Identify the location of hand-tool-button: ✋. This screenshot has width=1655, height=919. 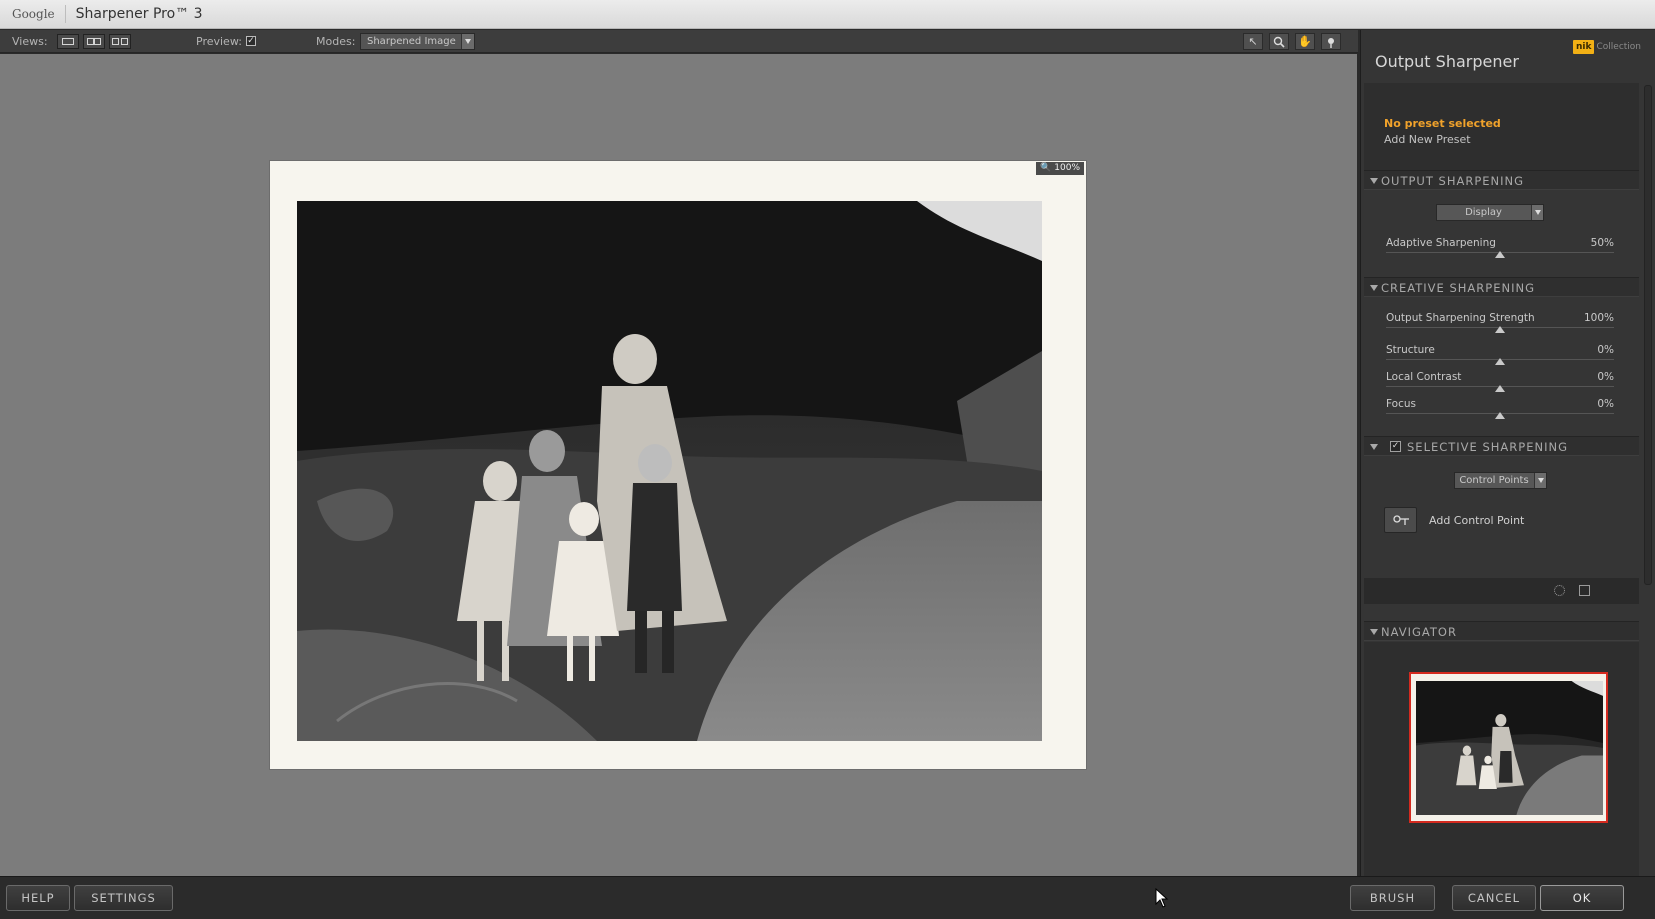
(1305, 41).